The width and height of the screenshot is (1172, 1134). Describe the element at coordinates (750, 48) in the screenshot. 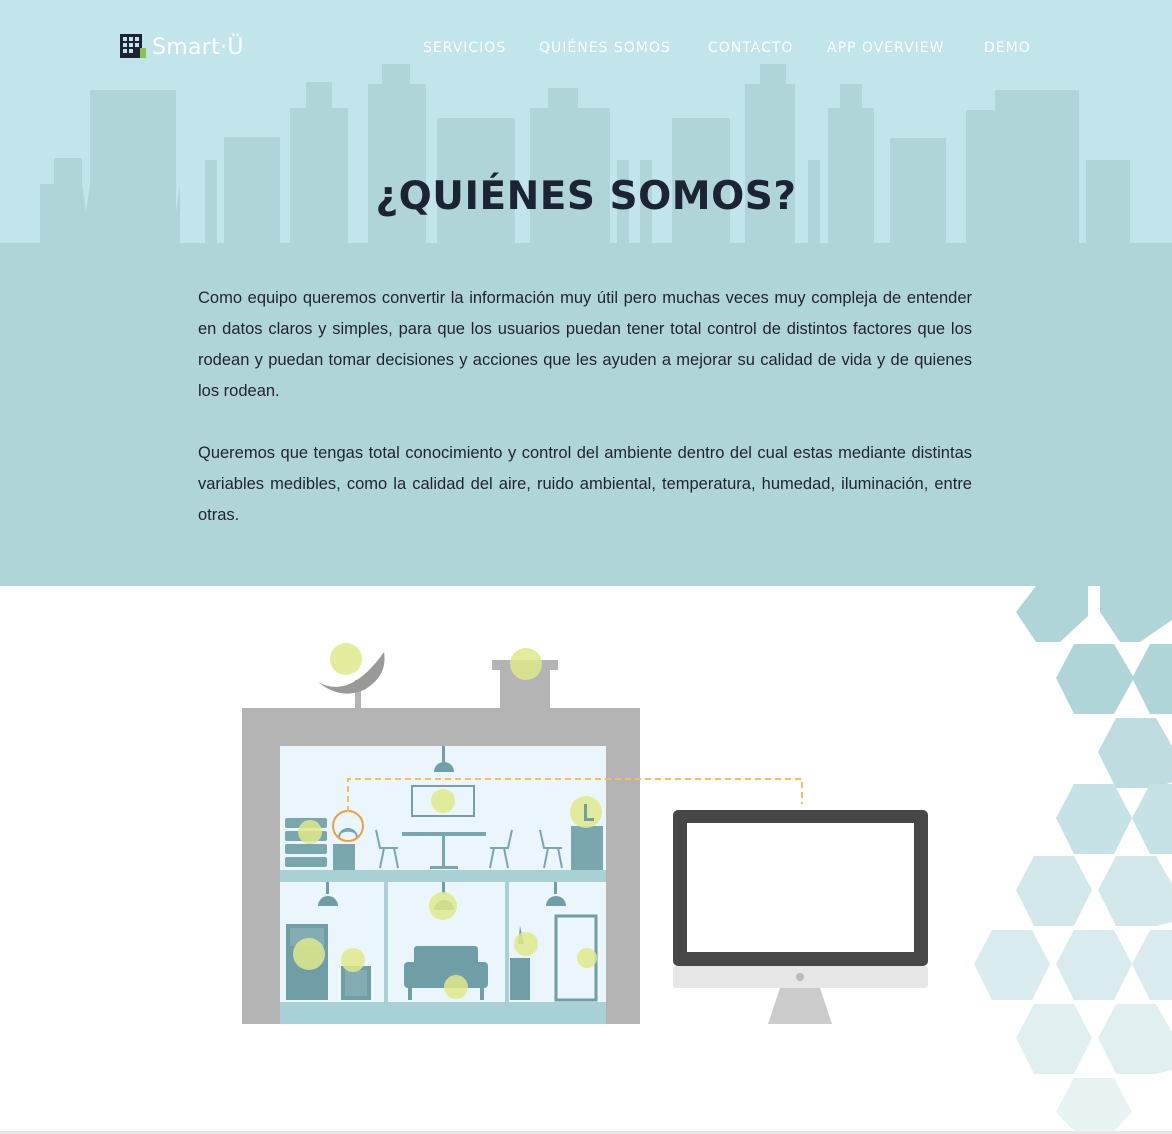

I see `nav-link-contacto: CONTACTO` at that location.